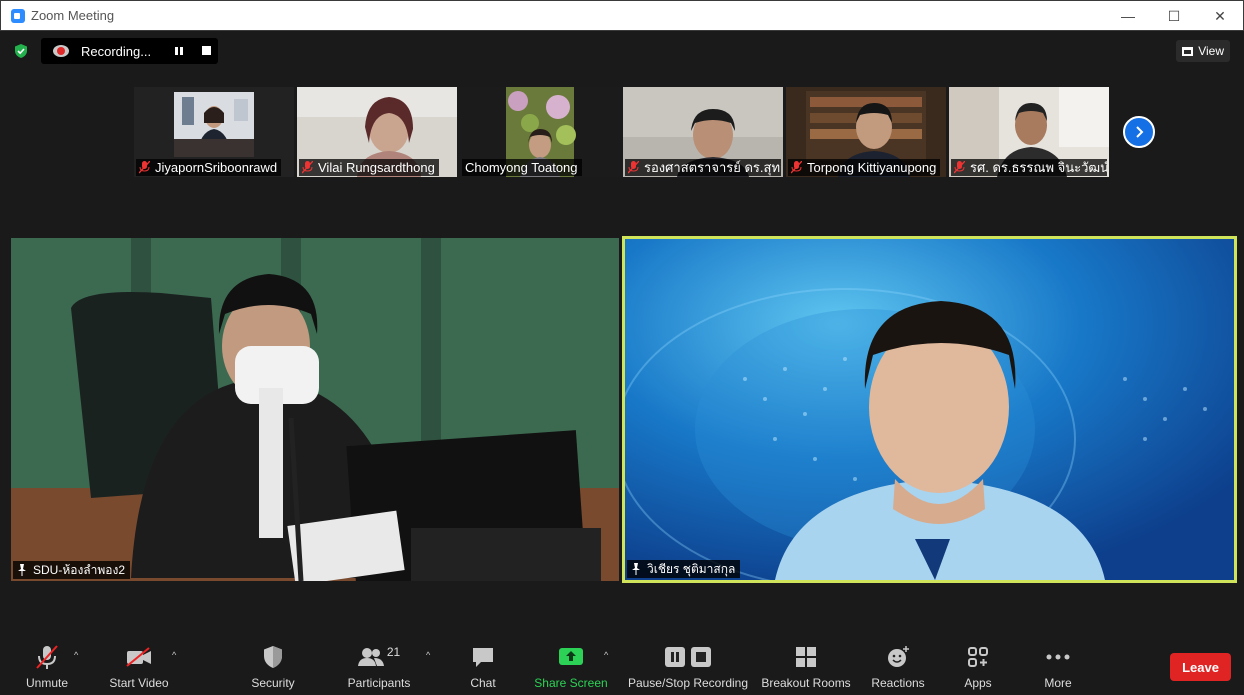 The height and width of the screenshot is (695, 1244). Describe the element at coordinates (370, 657) in the screenshot. I see `participants-icon` at that location.